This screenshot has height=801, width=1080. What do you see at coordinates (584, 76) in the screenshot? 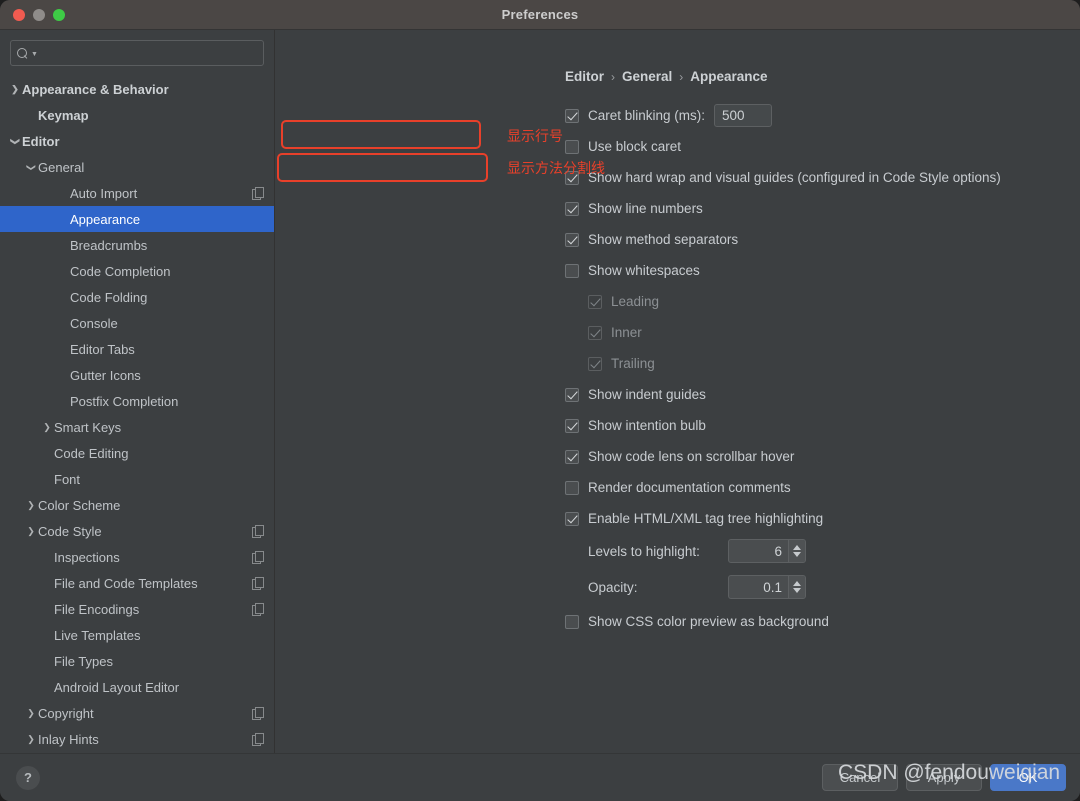
I see `breadcrumb-item-editor: Editor` at bounding box center [584, 76].